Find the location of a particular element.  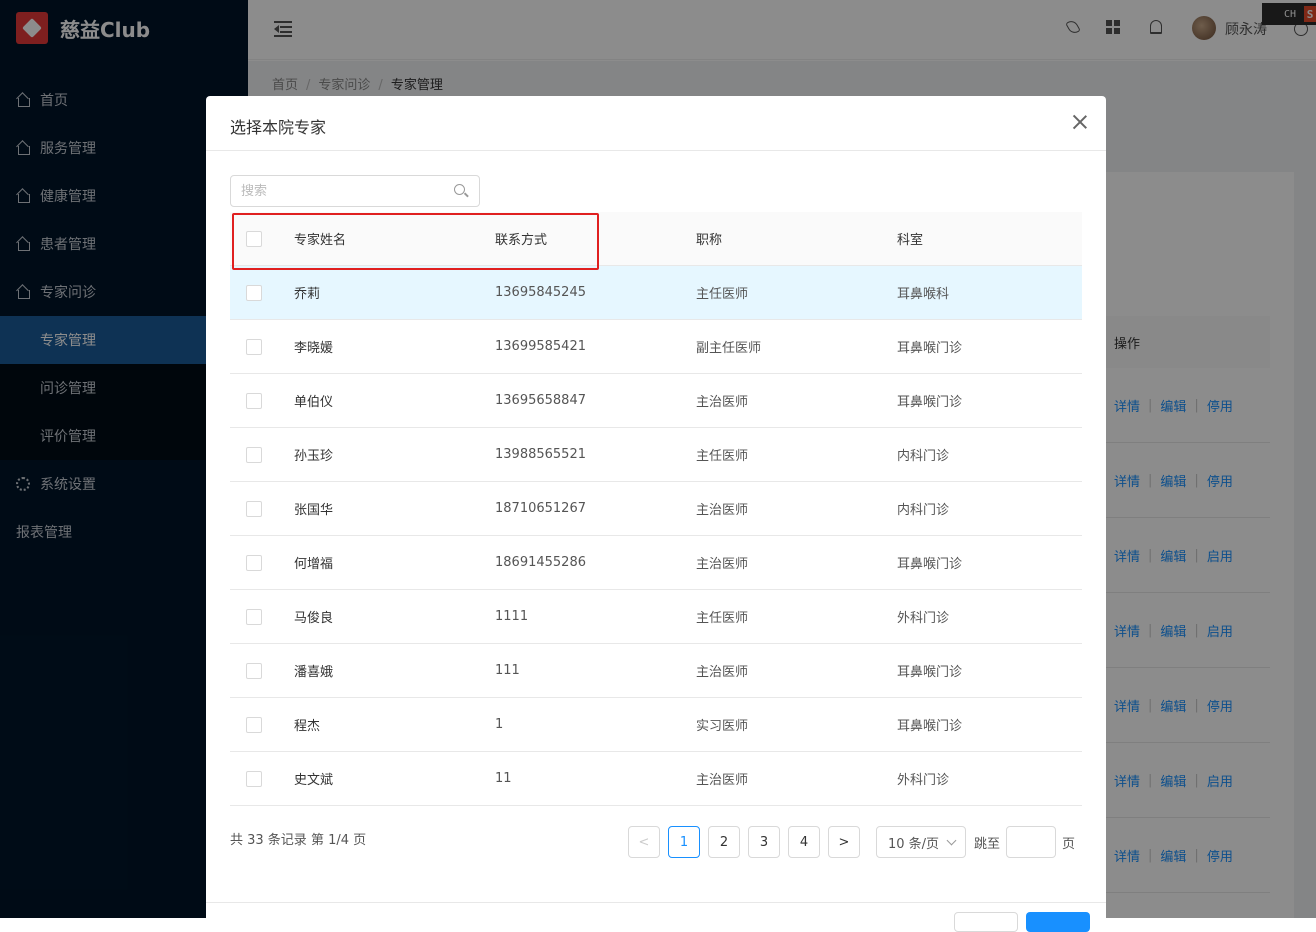

cell-name: 何增福 is located at coordinates (314, 564).